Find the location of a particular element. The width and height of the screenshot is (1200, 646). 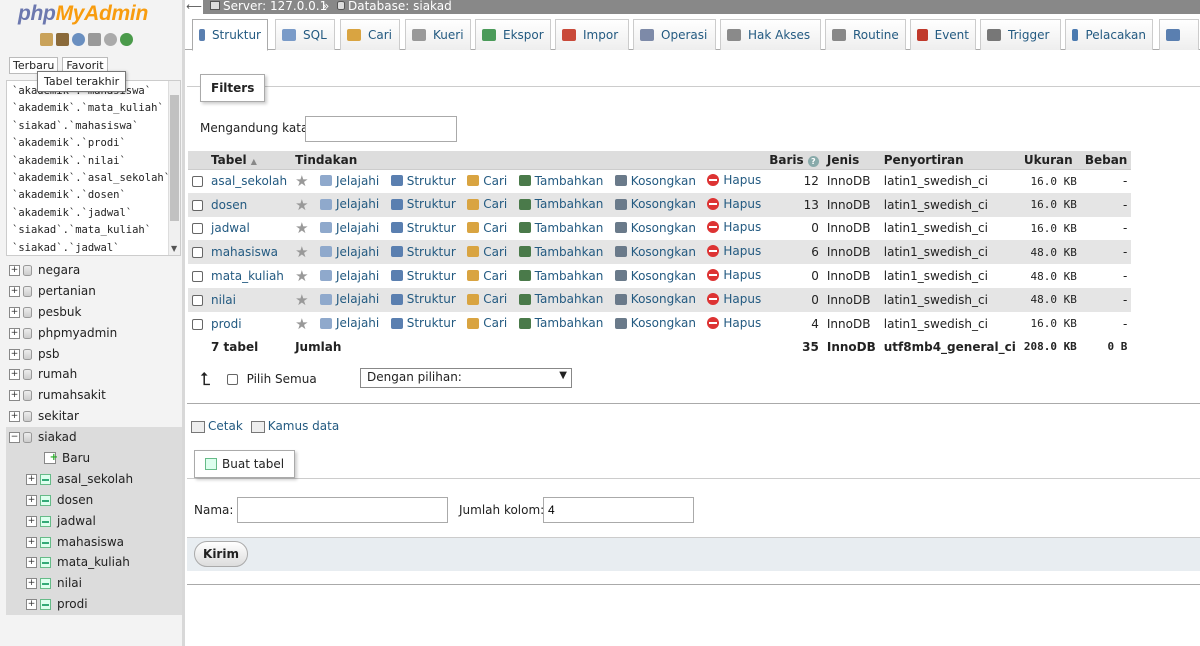

col-table: Tabel ▲ is located at coordinates (249, 160).